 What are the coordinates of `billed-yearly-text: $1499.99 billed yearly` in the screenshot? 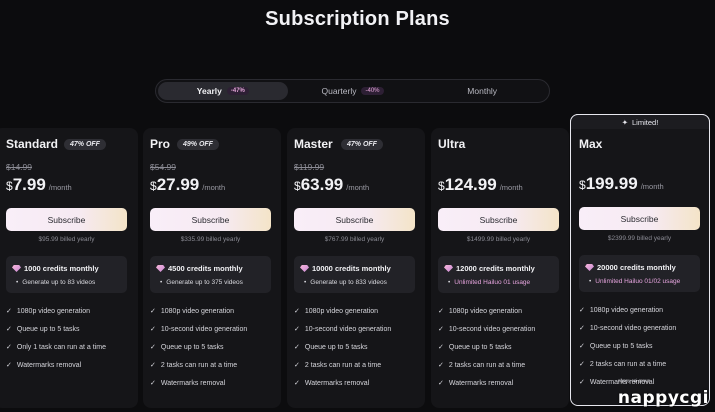 It's located at (498, 239).